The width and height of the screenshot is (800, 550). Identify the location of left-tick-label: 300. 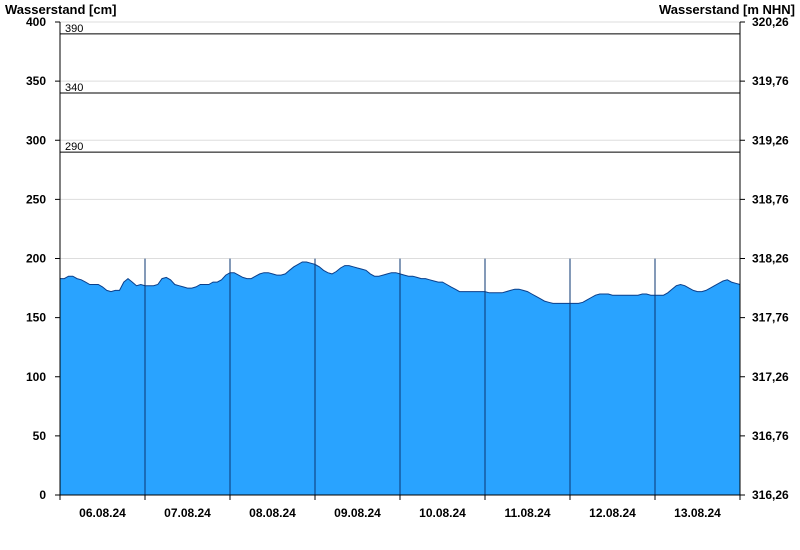
(36, 140).